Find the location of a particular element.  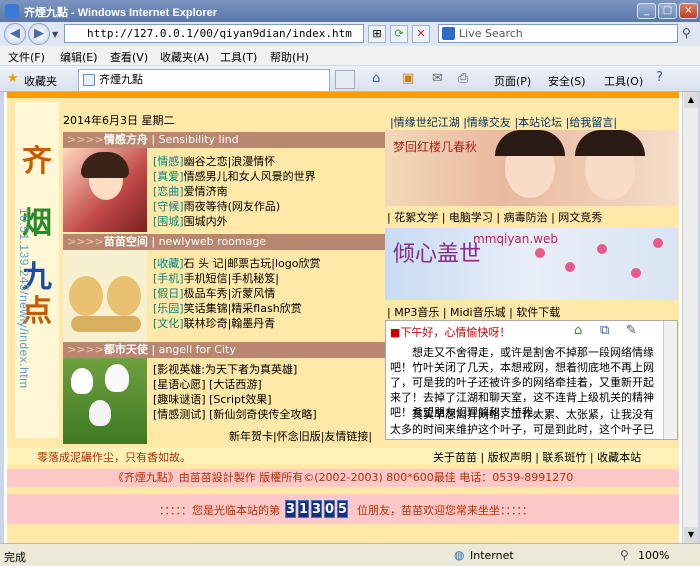

refresh-button: ⟳ is located at coordinates (399, 34).